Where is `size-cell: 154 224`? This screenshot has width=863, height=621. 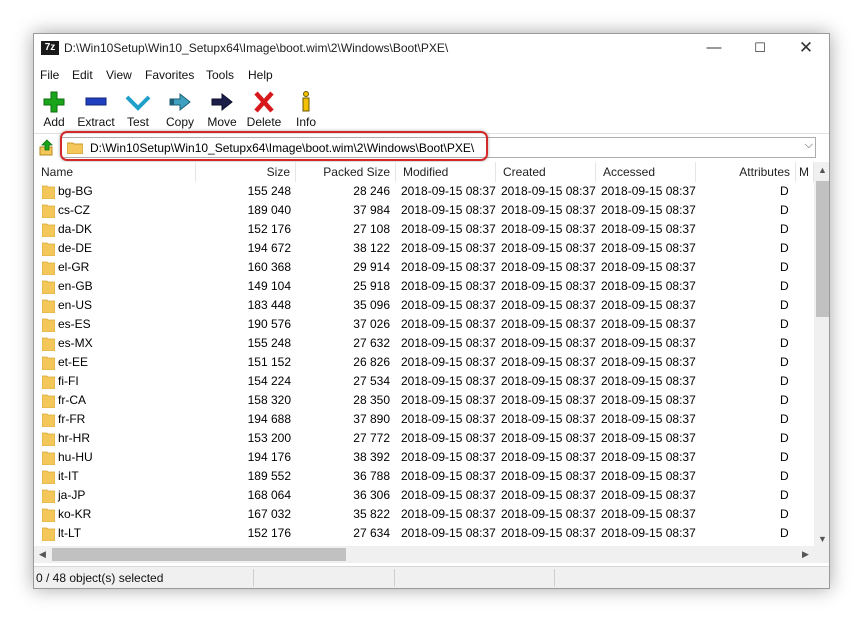 size-cell: 154 224 is located at coordinates (269, 381).